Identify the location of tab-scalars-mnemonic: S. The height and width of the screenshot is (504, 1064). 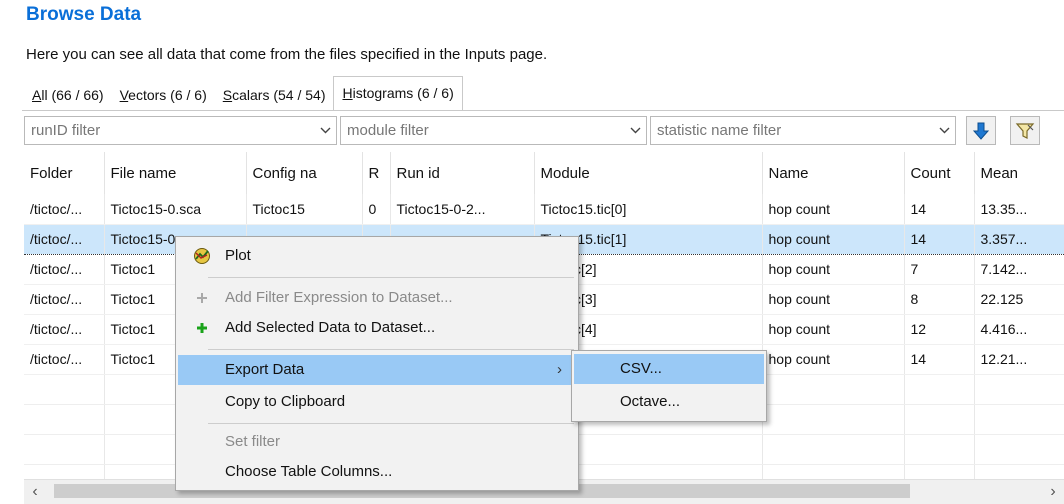
(227, 95).